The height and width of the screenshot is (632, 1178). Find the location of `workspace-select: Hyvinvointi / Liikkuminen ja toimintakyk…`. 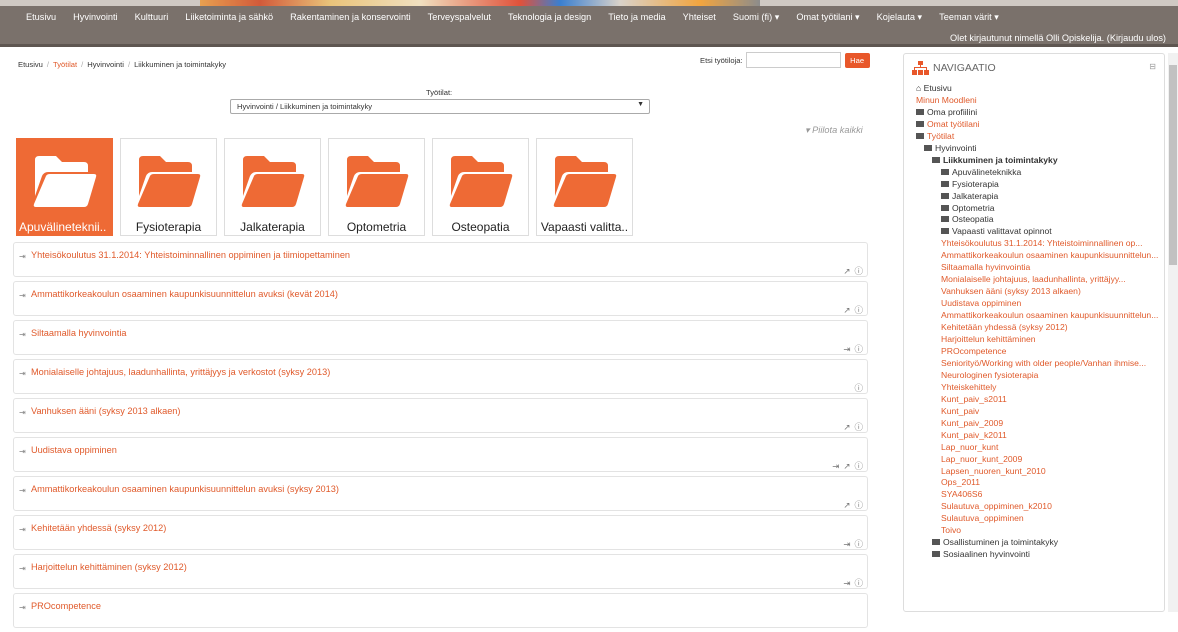

workspace-select: Hyvinvointi / Liikkuminen ja toimintakyk… is located at coordinates (440, 106).